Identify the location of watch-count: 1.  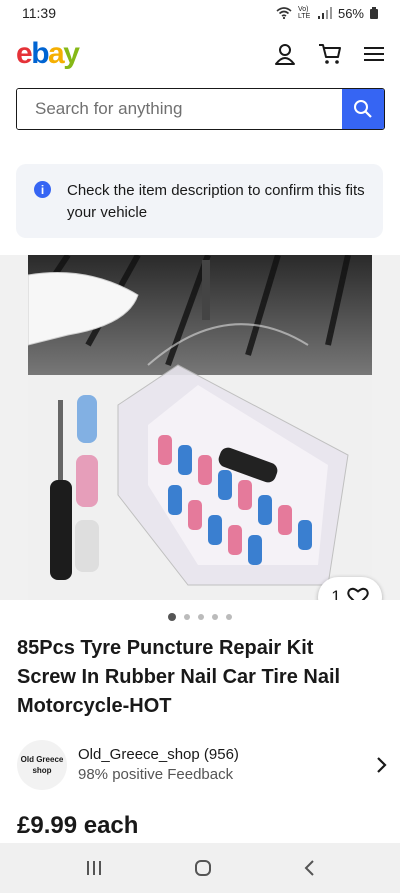
(336, 593).